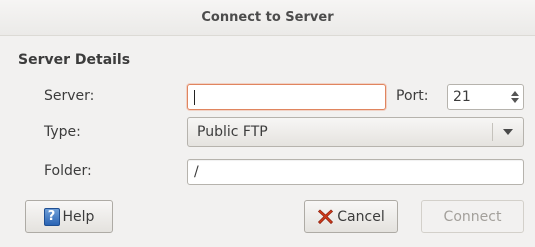  I want to click on connect-button: Connect, so click(472, 216).